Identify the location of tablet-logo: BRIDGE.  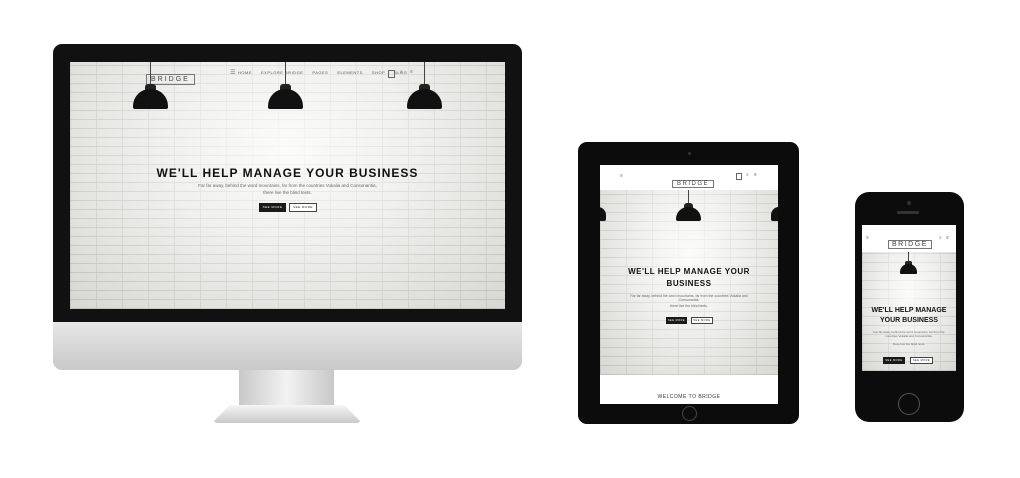
(693, 181).